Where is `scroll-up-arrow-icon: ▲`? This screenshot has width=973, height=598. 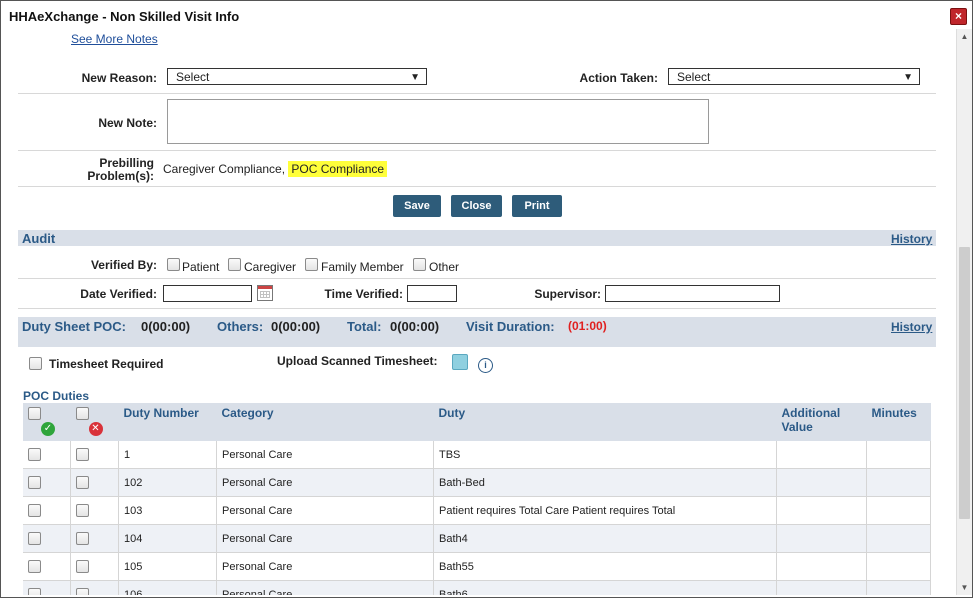 scroll-up-arrow-icon: ▲ is located at coordinates (964, 36).